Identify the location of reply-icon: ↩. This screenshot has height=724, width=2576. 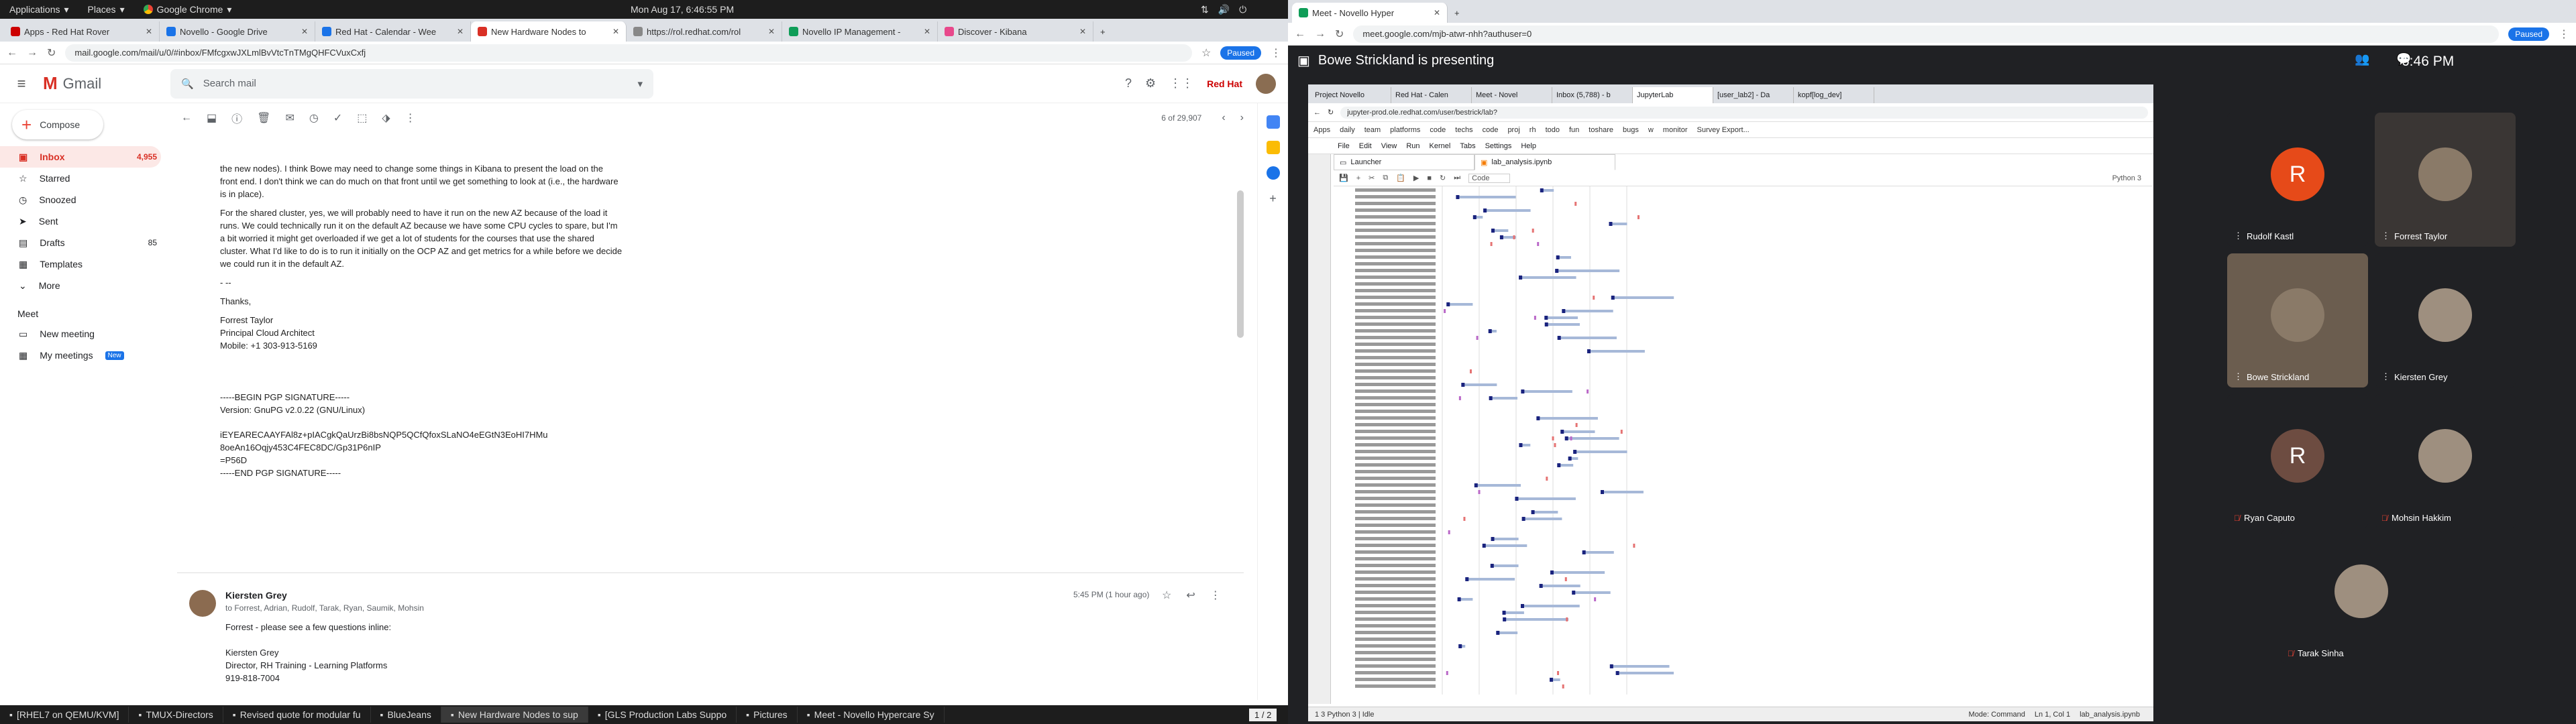
(1190, 595).